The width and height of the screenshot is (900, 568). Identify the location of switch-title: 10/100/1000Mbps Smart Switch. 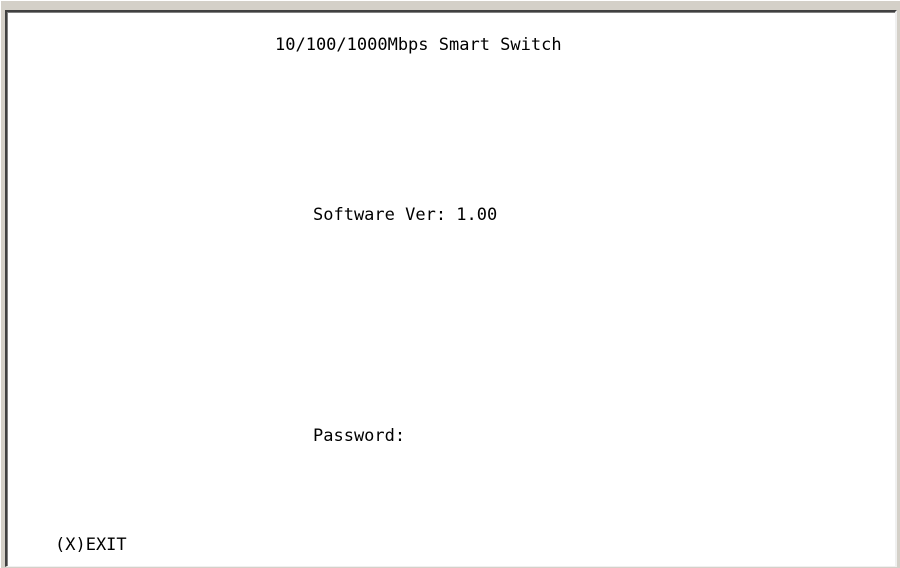
(418, 45).